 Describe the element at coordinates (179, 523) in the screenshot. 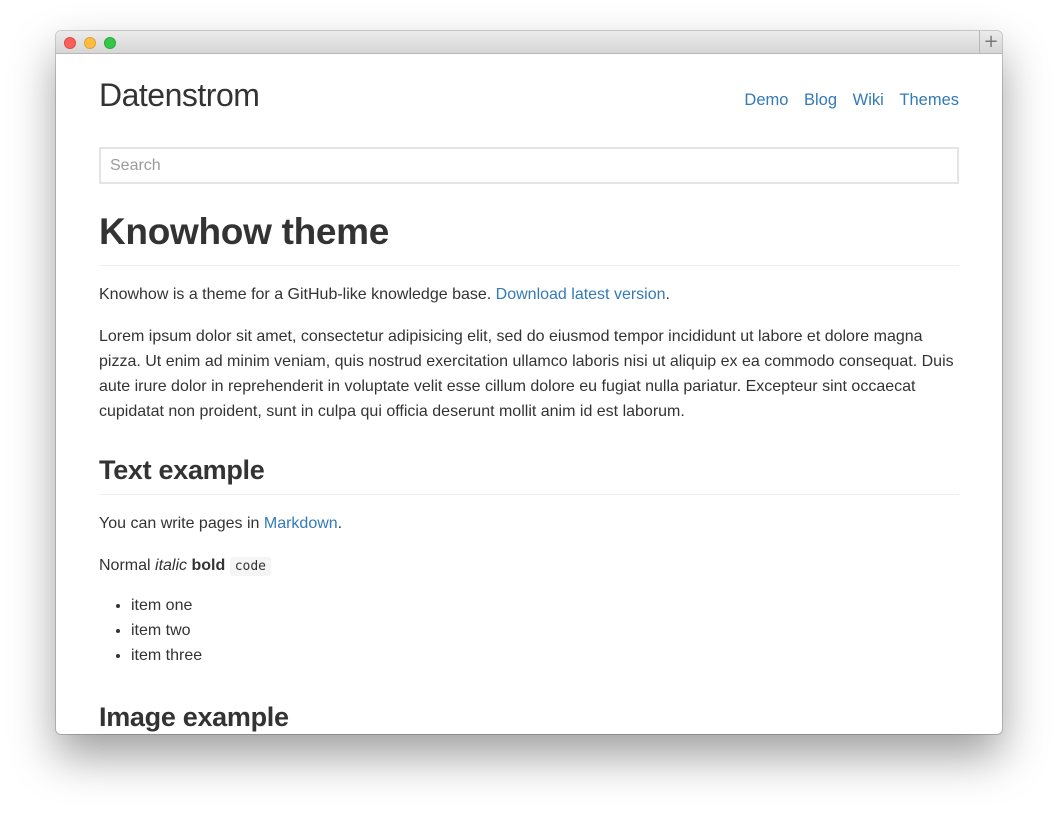

I see `markdown-text: You can write pages in` at that location.